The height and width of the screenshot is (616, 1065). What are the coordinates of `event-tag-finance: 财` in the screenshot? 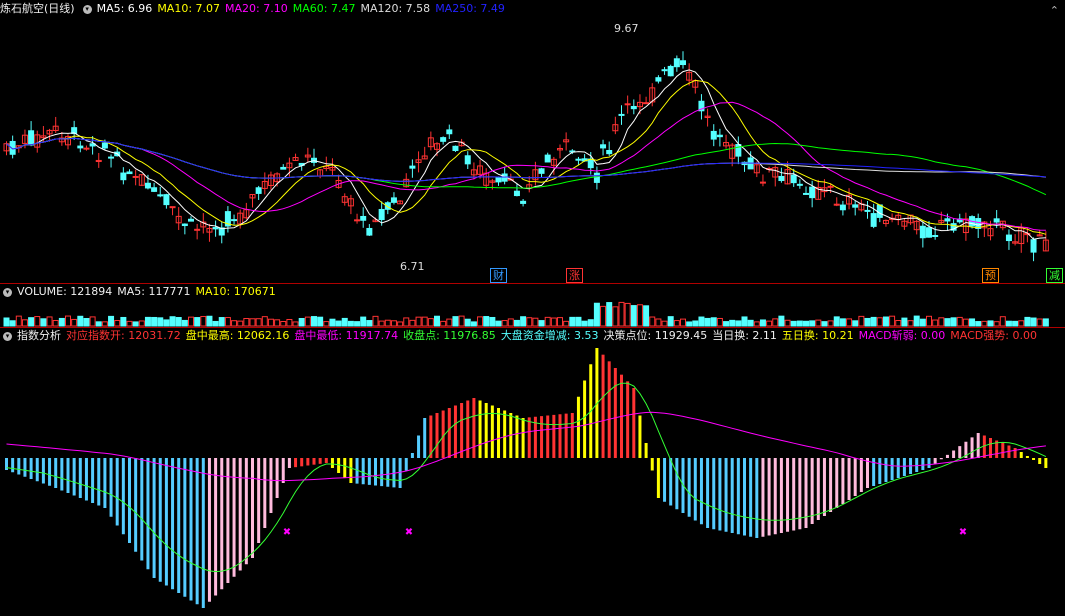 It's located at (498, 275).